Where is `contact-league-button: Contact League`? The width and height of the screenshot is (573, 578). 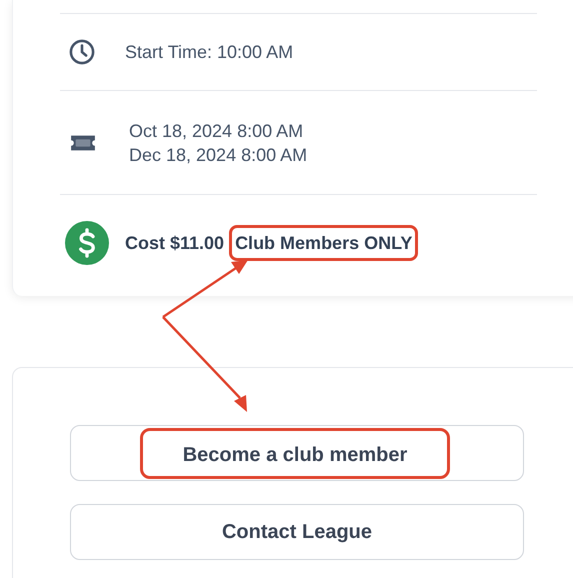 contact-league-button: Contact League is located at coordinates (297, 532).